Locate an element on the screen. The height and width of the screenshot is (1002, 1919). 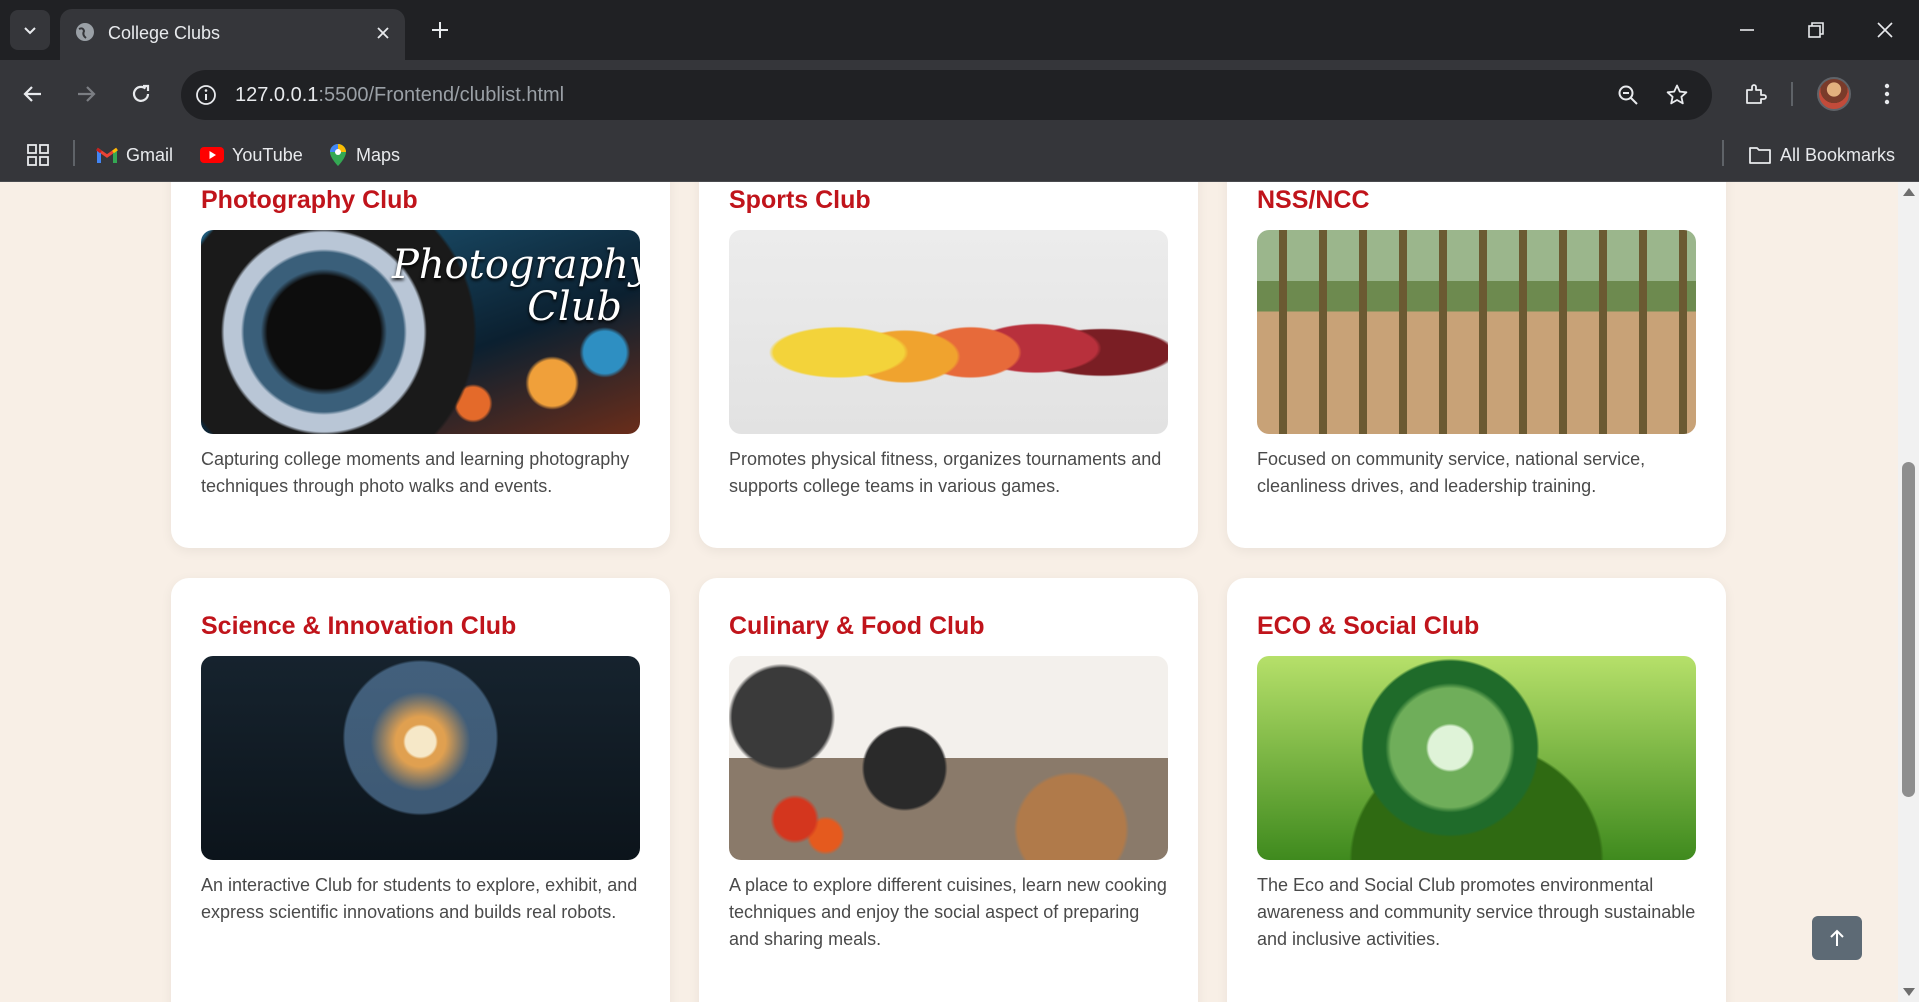
site-info-button is located at coordinates (206, 95).